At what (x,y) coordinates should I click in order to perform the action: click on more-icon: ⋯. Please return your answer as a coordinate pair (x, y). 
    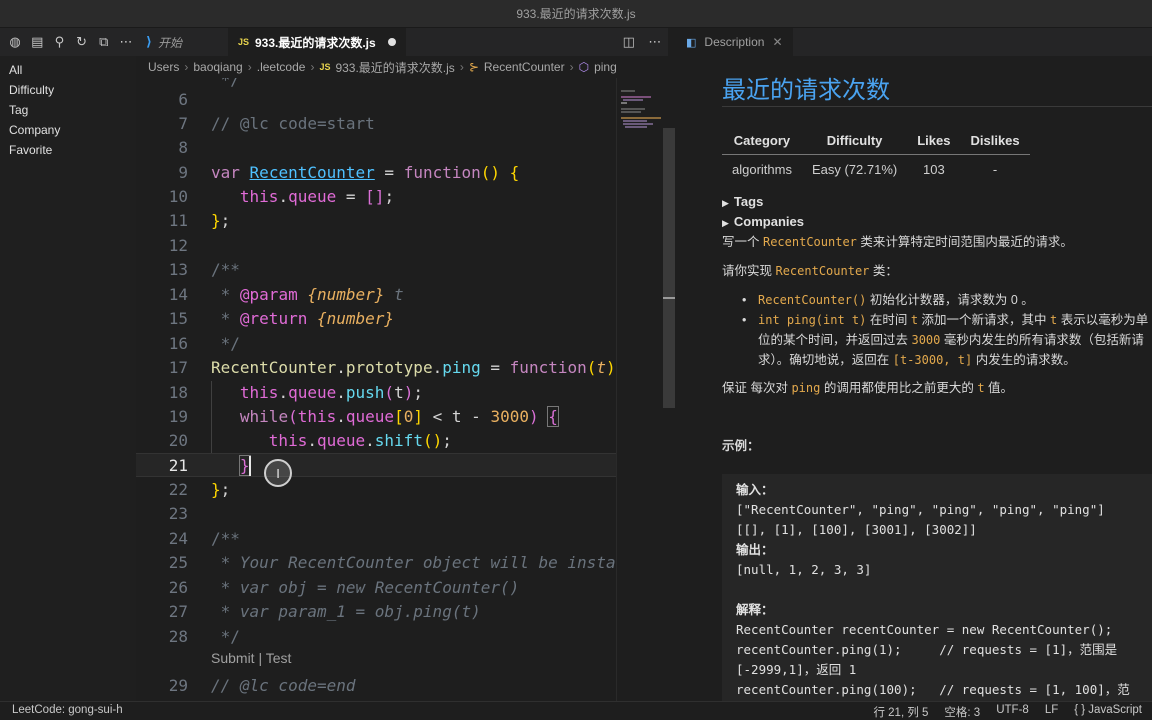
    Looking at the image, I should click on (126, 42).